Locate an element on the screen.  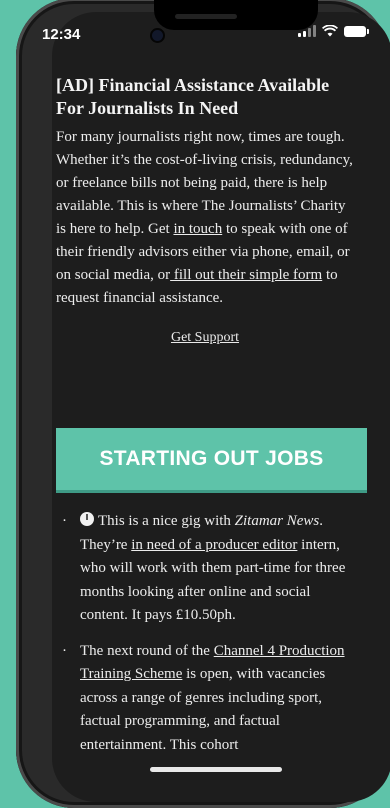
fill-out-form-link: fill out their simple form is located at coordinates (246, 275).